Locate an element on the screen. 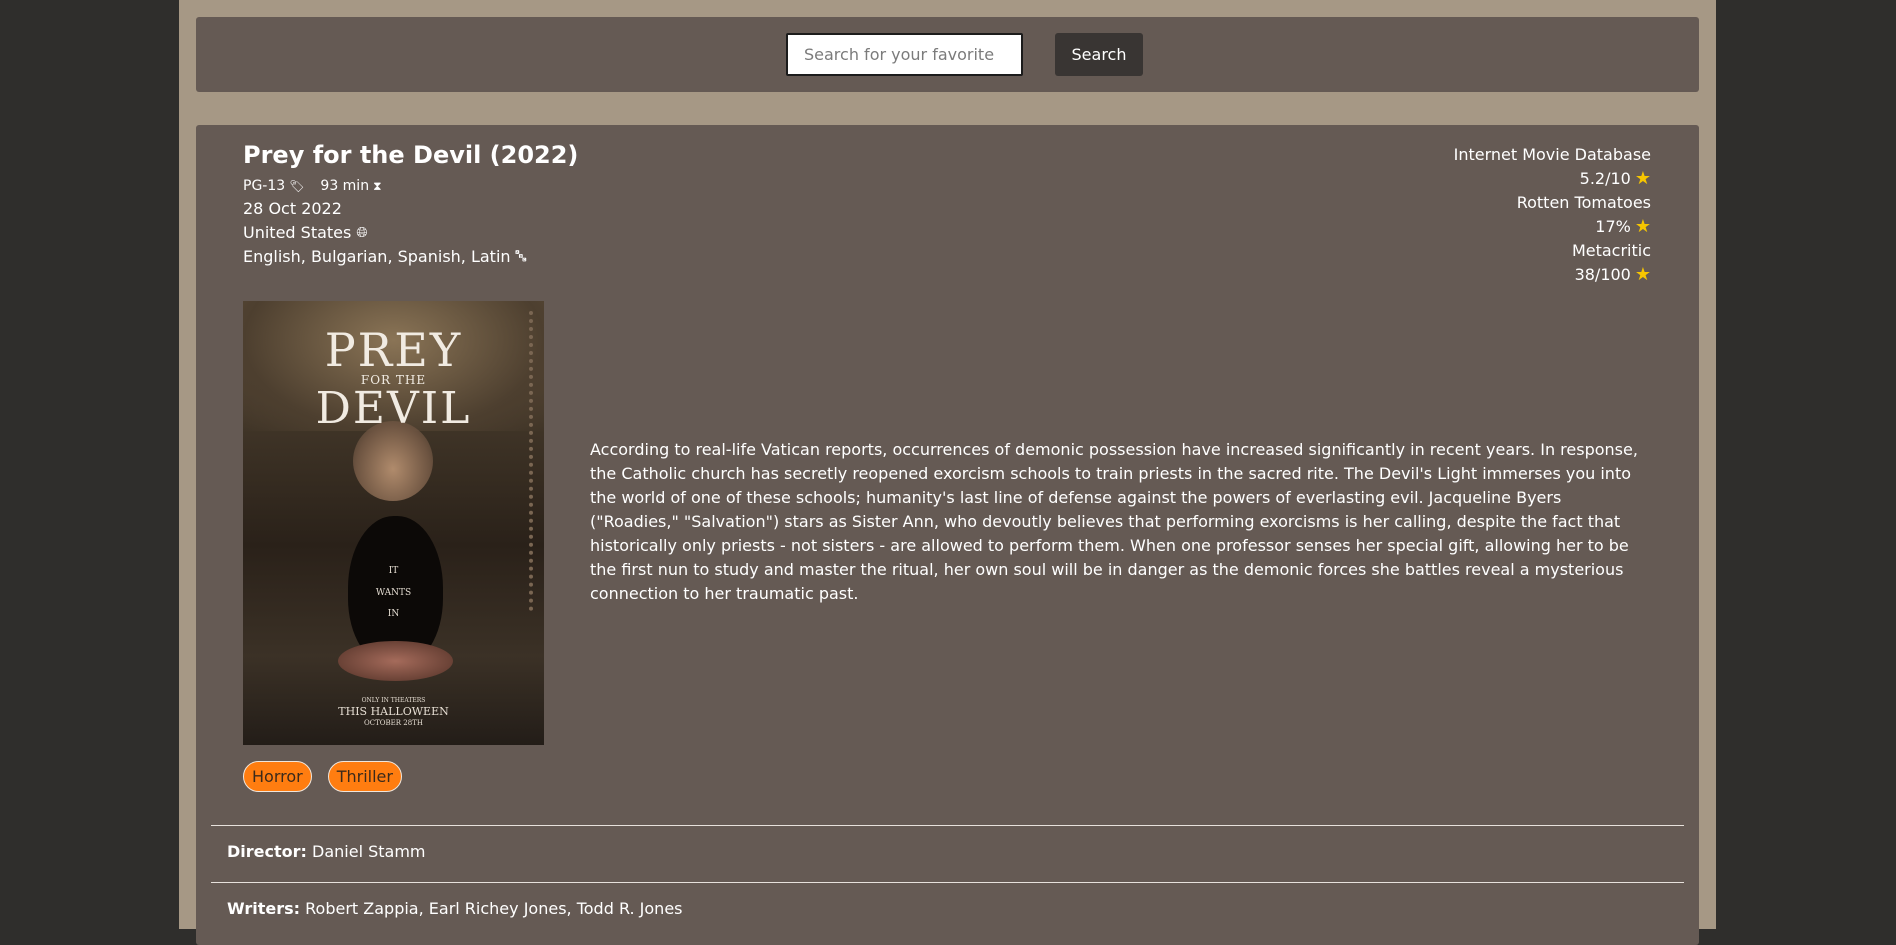  writers-label: Writers: is located at coordinates (264, 908).